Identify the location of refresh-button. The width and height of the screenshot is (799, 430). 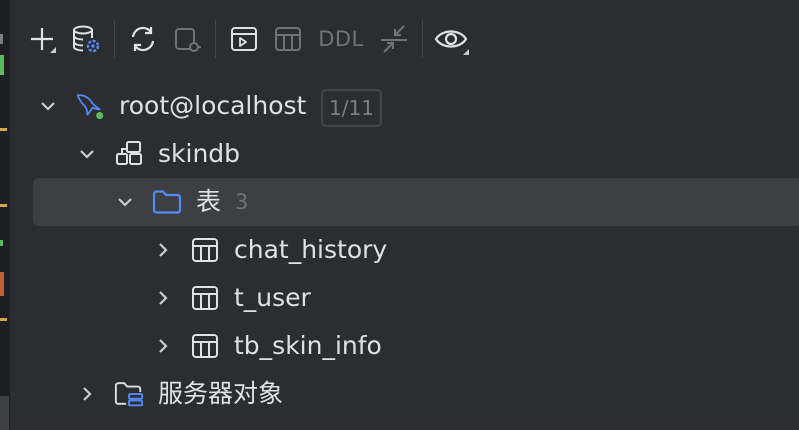
(143, 39).